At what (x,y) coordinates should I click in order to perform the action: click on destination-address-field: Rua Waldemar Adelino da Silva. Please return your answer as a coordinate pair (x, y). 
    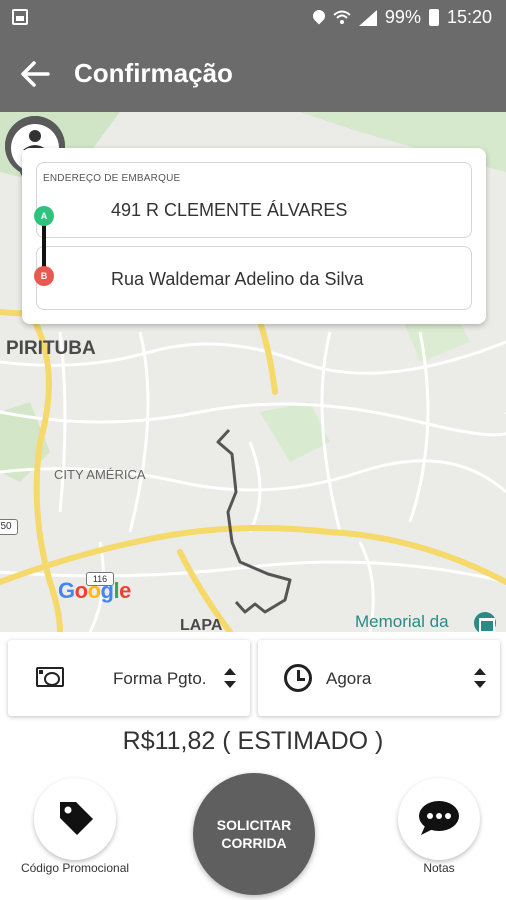
    Looking at the image, I should click on (254, 278).